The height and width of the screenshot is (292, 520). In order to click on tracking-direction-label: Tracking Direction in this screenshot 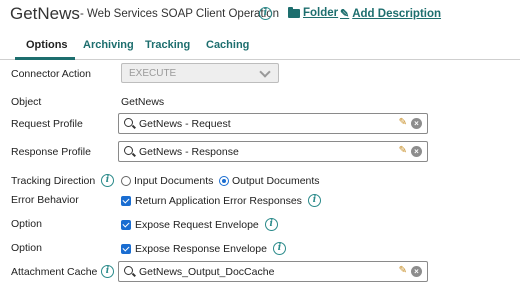, I will do `click(53, 181)`.